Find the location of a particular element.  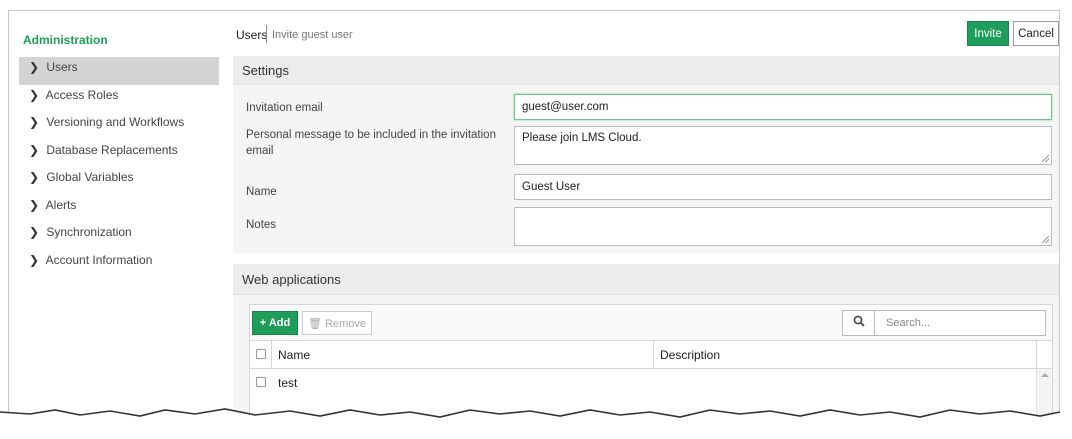

search-icon is located at coordinates (859, 323).